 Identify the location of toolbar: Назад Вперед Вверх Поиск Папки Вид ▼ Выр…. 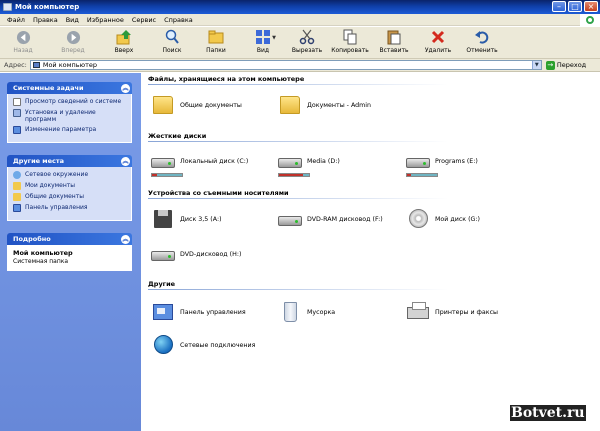
(300, 43).